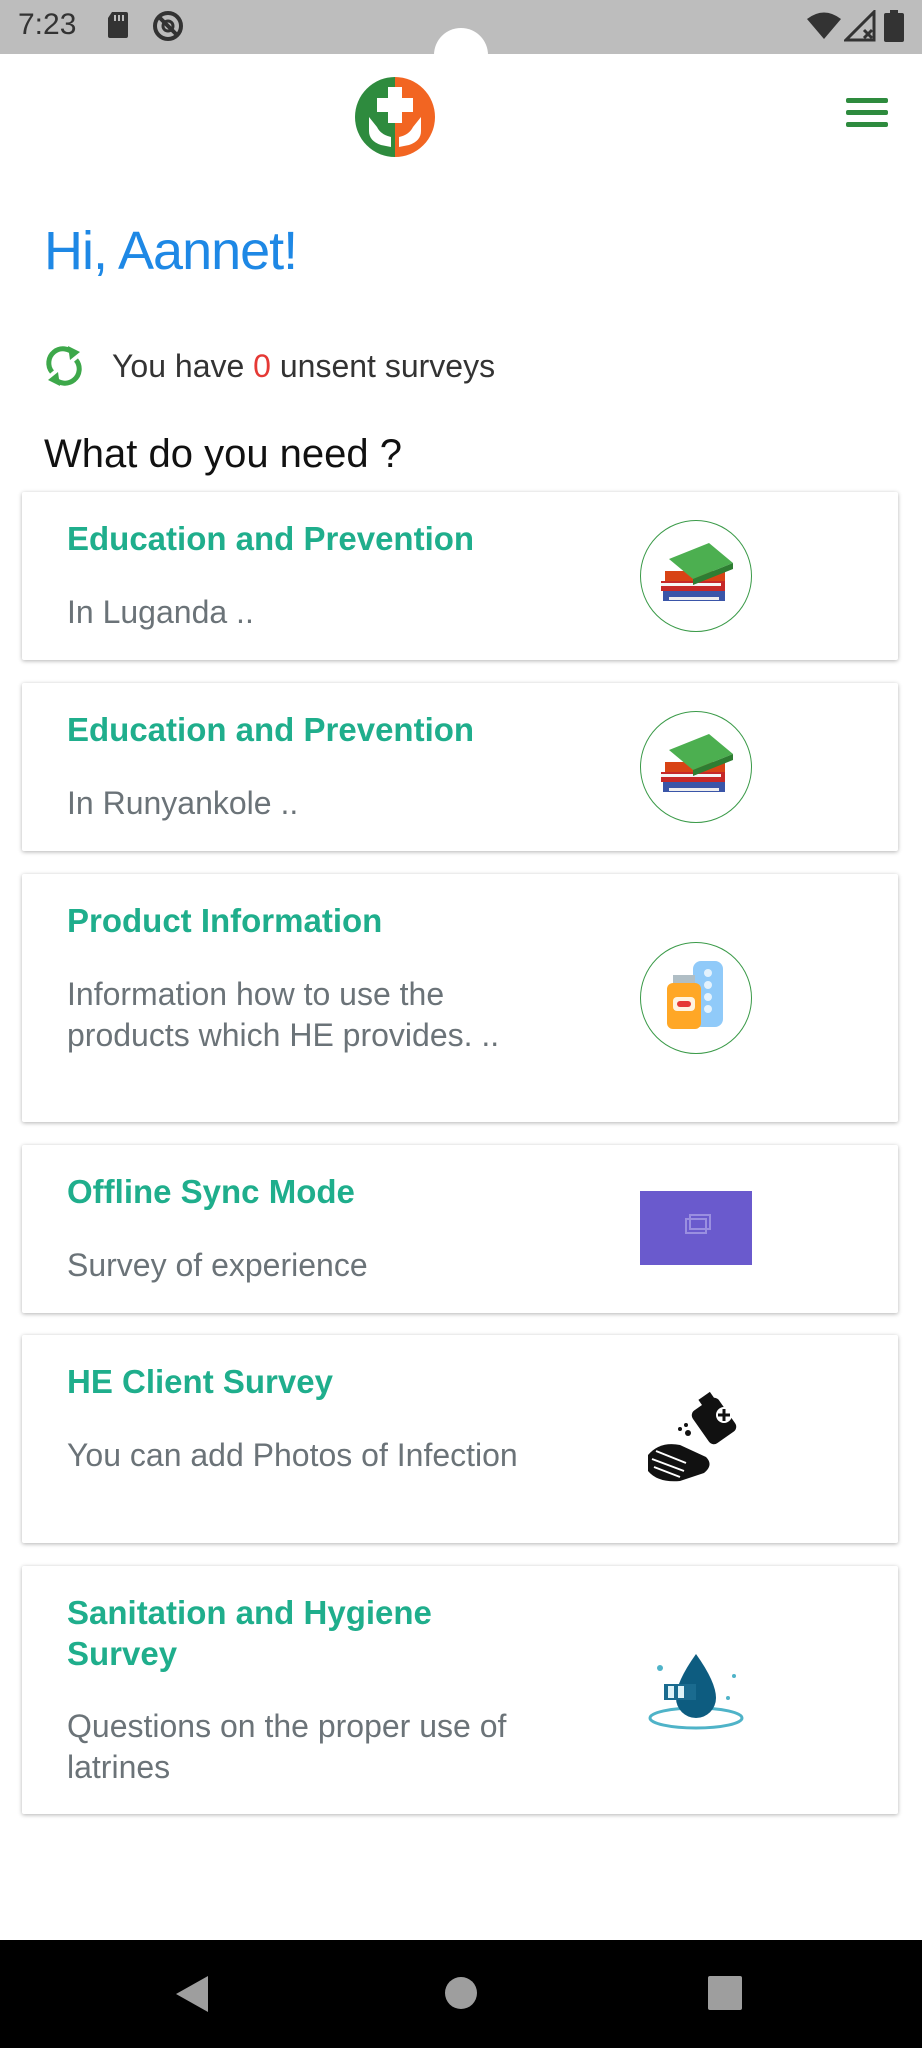  I want to click on sync-icon, so click(64, 366).